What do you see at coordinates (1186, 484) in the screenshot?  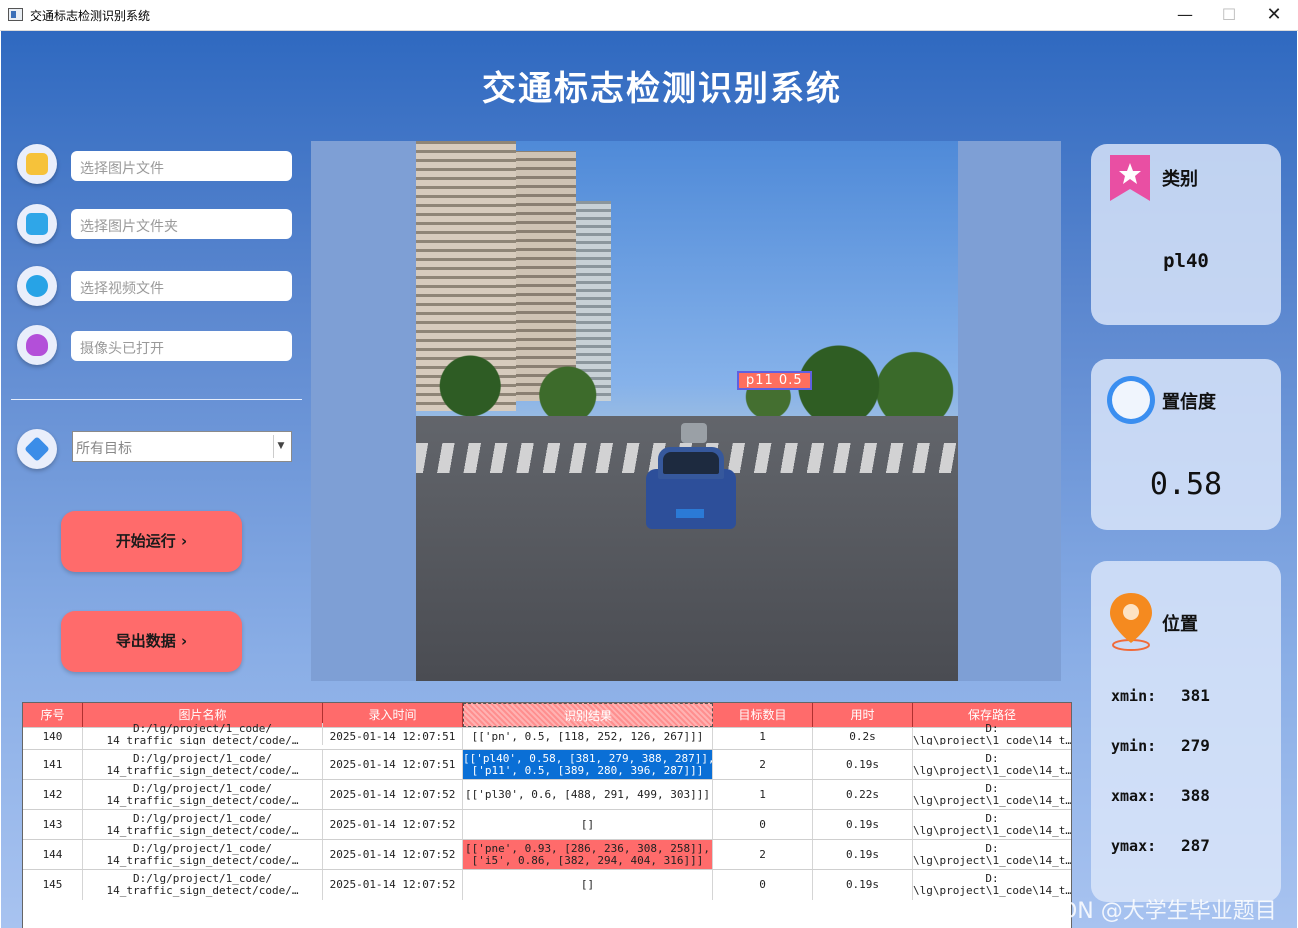 I see `confidence-value: 0.58` at bounding box center [1186, 484].